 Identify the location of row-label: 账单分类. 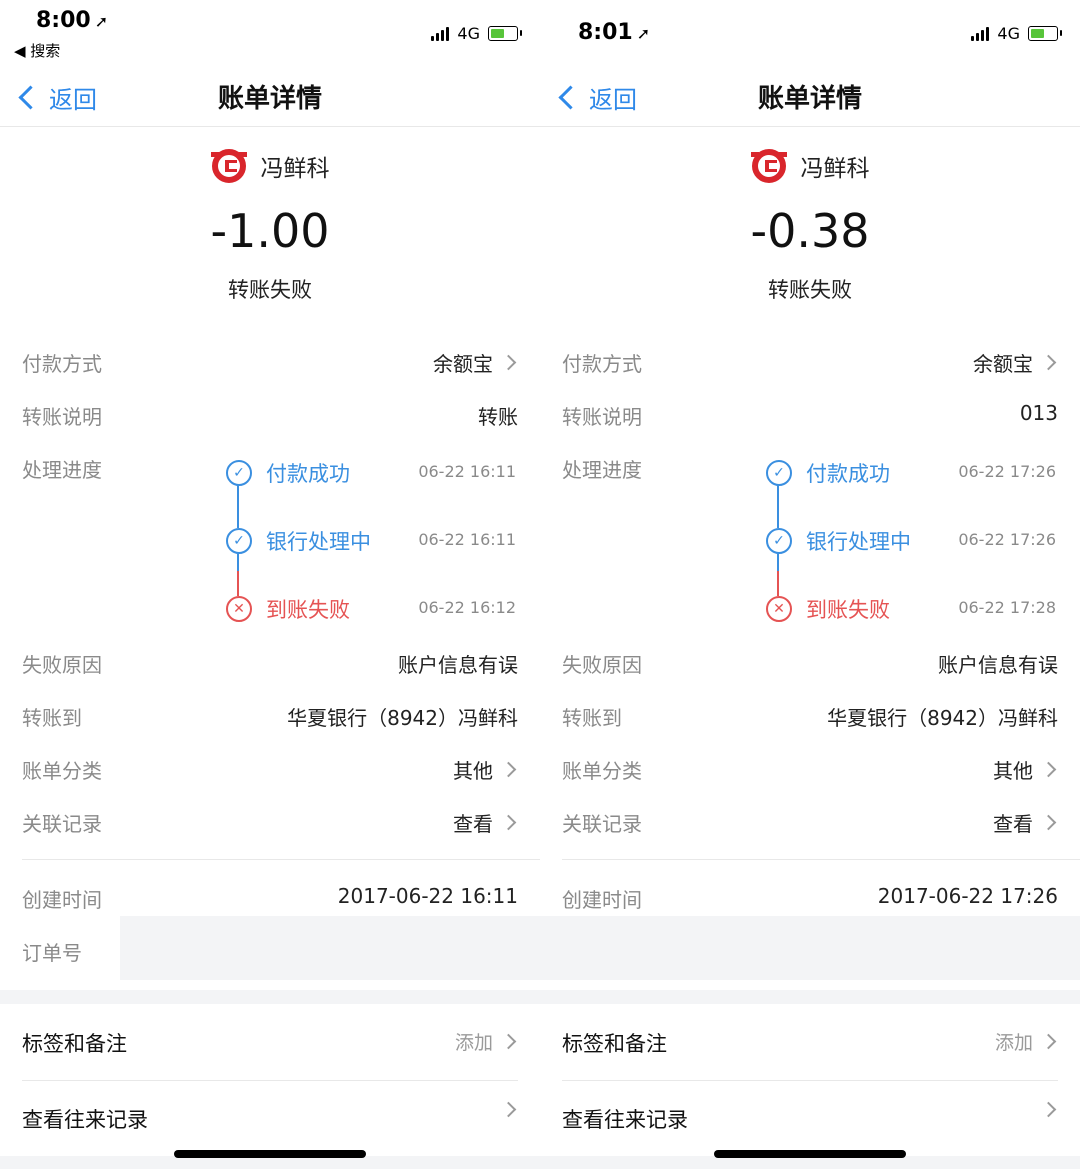
(602, 771).